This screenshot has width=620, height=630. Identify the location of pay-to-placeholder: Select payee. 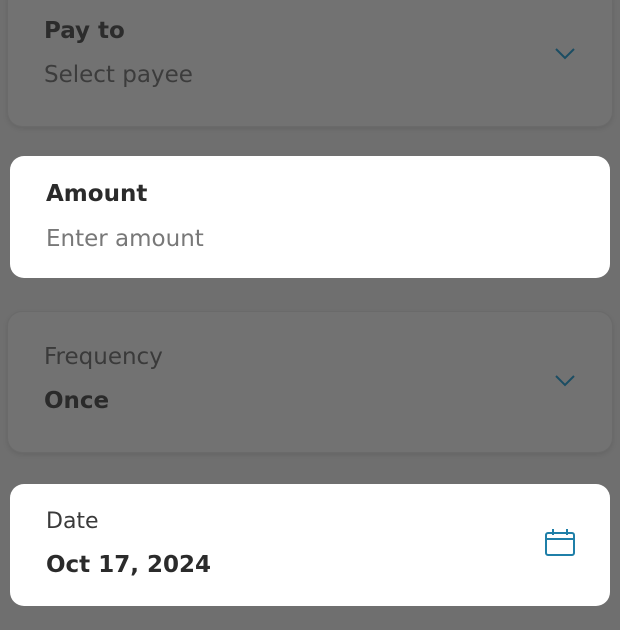
(118, 75).